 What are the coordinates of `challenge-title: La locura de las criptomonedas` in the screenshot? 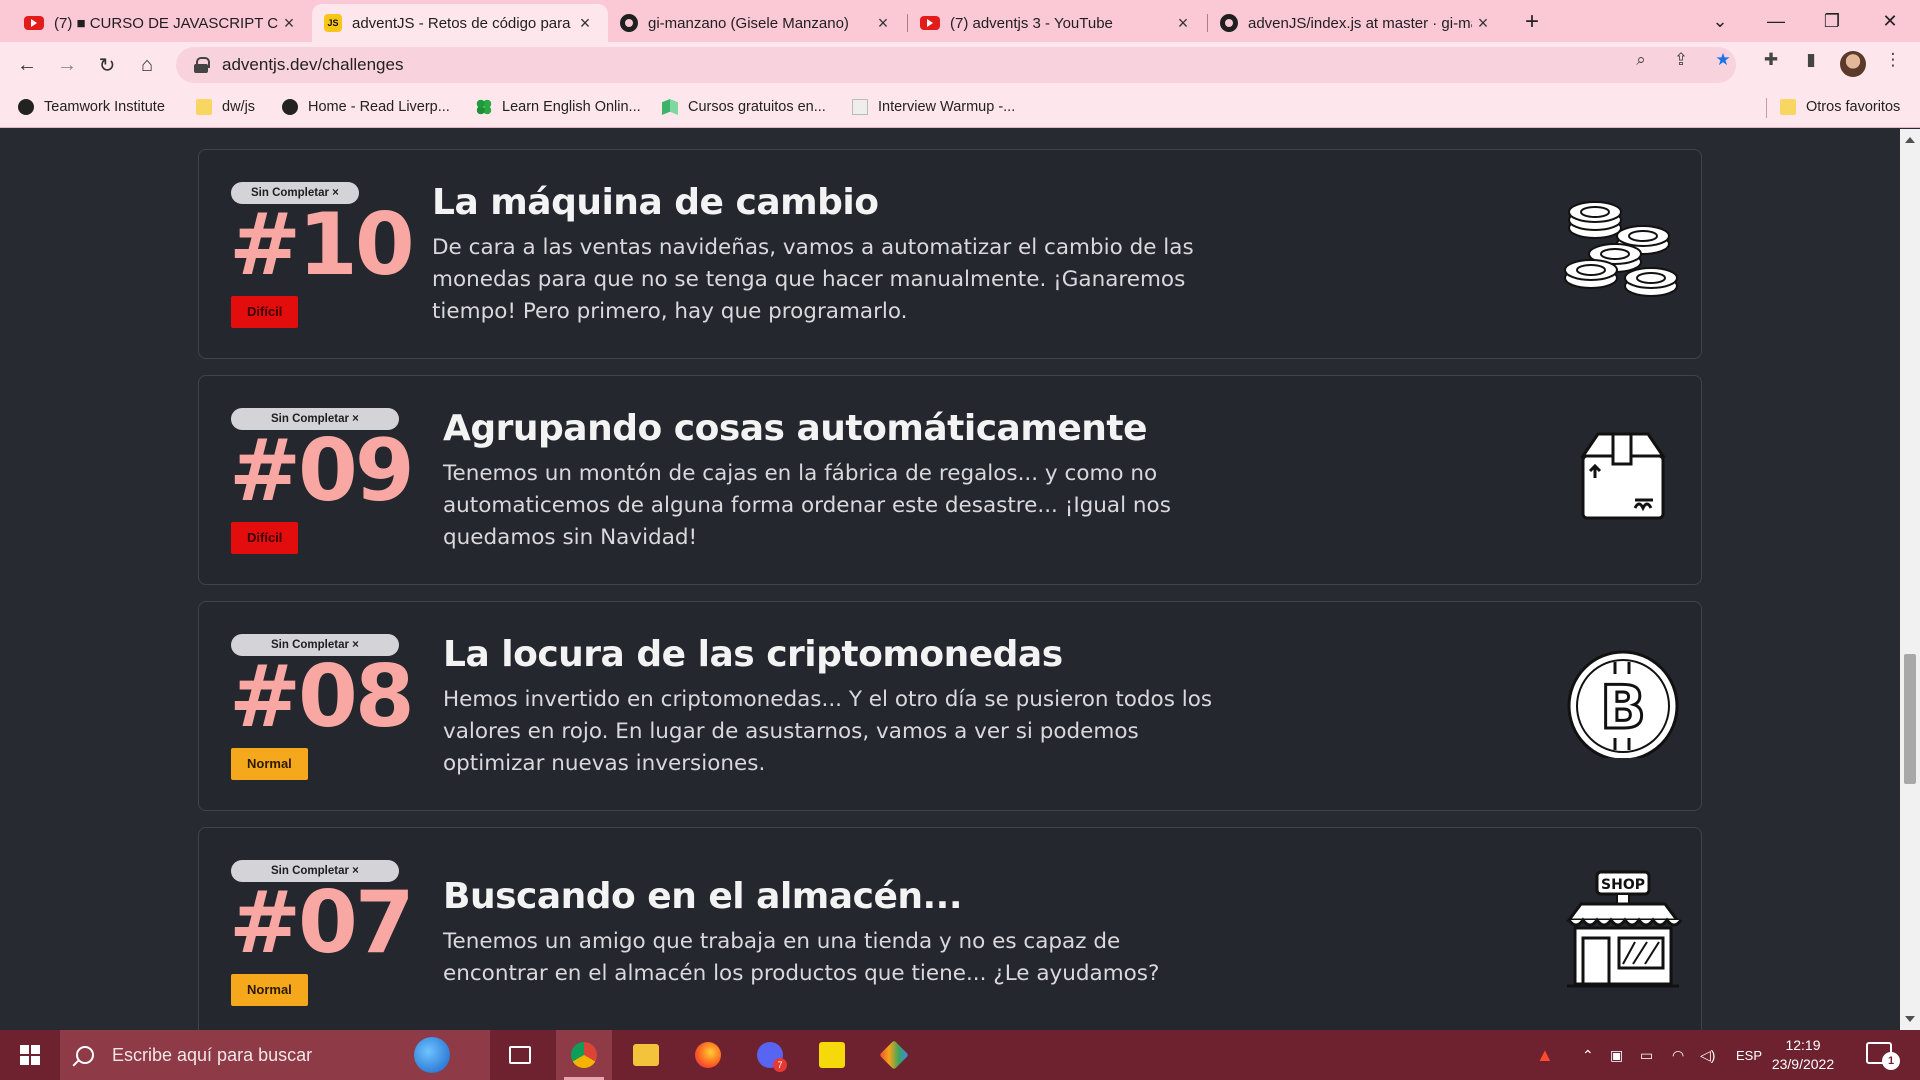 It's located at (753, 654).